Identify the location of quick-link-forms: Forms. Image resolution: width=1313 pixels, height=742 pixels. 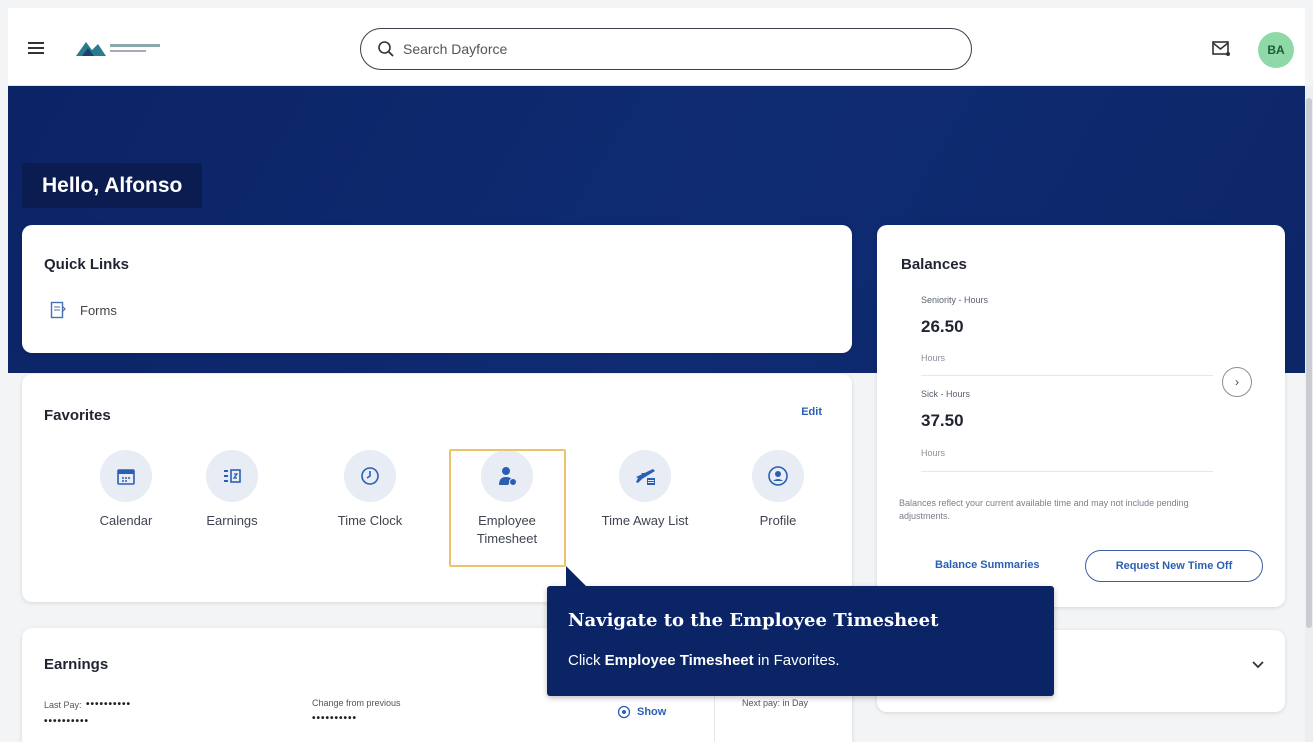
(83, 310).